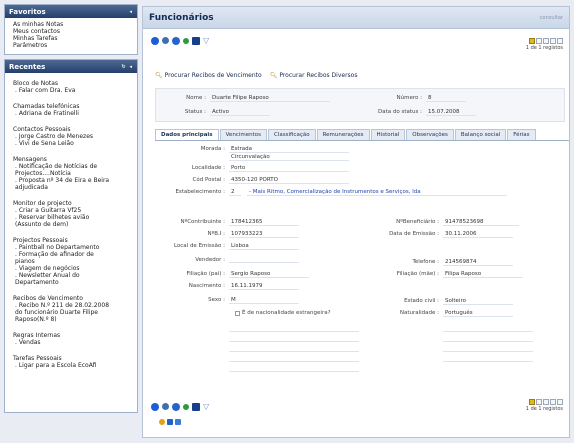  I want to click on recent-group-title: Chamadas telefónicas, so click(46, 106).